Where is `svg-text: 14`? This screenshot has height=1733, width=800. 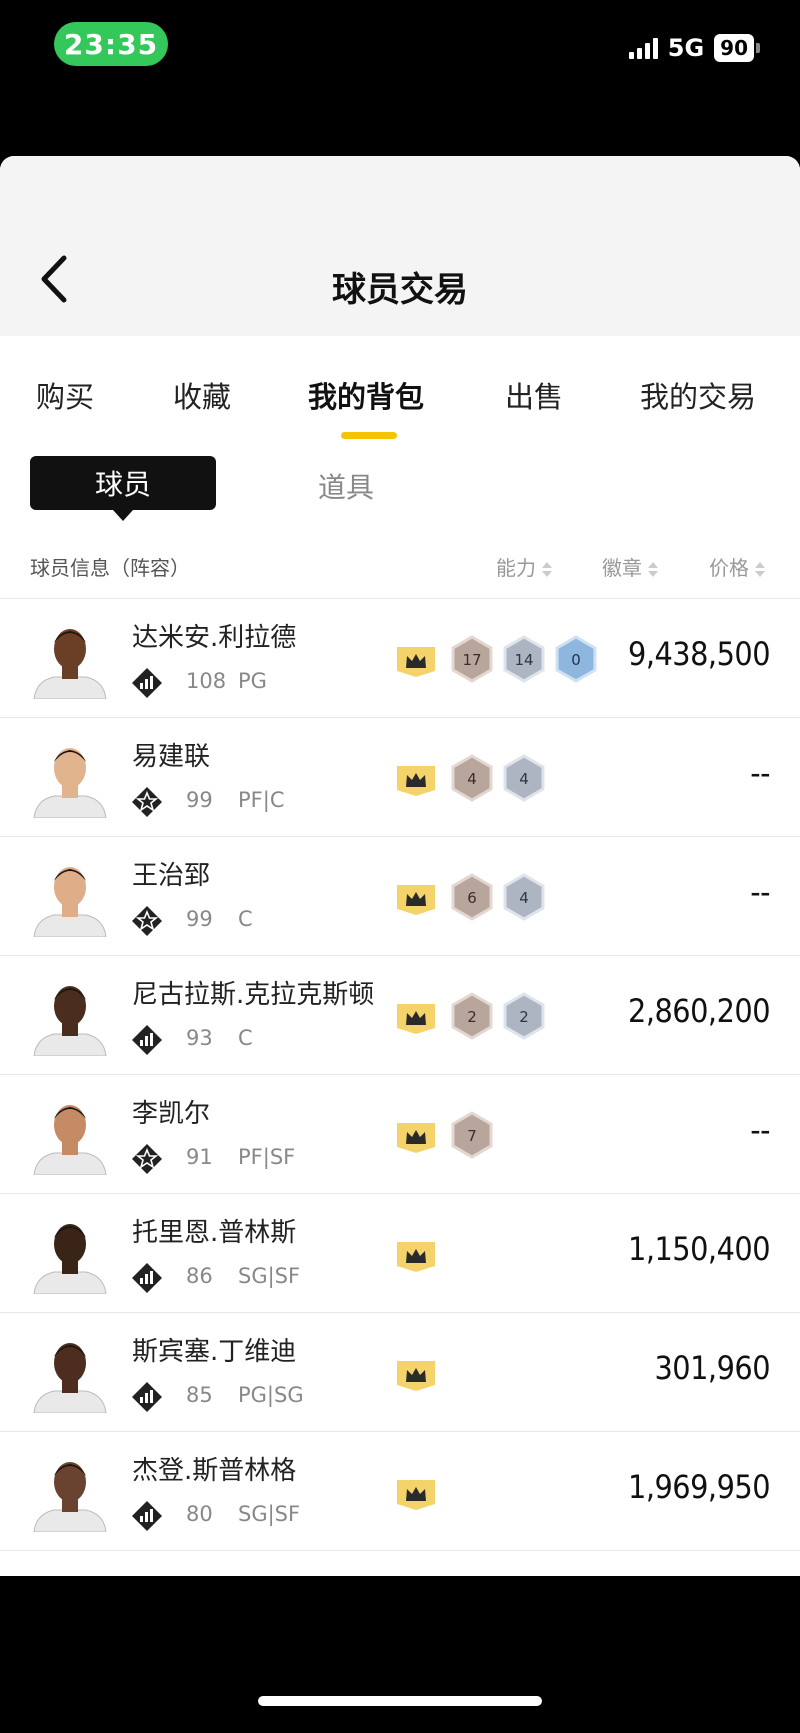 svg-text: 14 is located at coordinates (523, 660).